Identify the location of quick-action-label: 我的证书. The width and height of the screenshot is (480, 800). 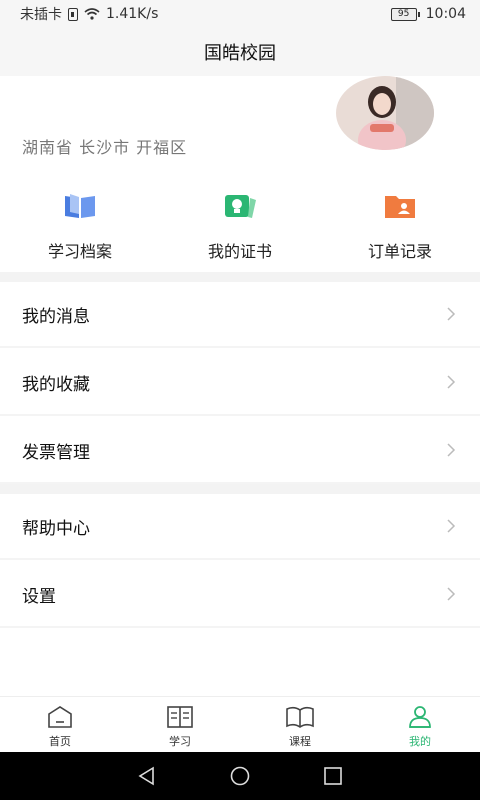
(239, 251).